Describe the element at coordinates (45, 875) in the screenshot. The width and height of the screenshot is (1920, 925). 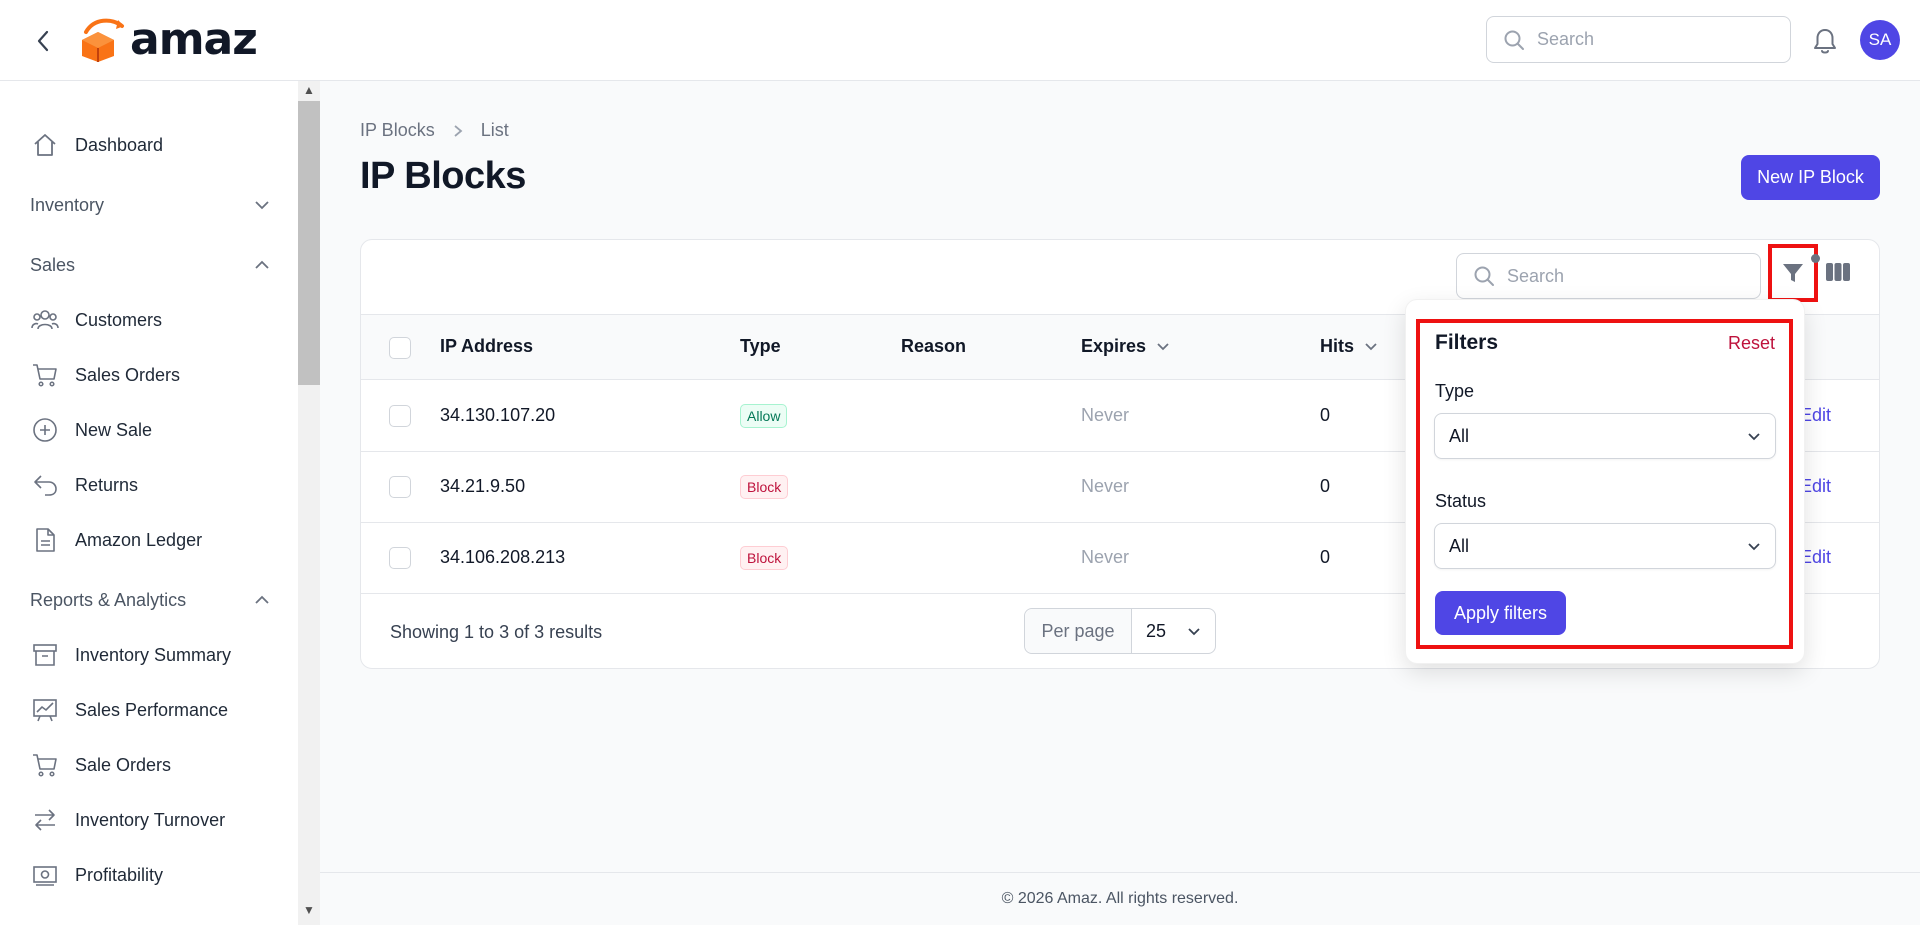
I see `cash-icon` at that location.